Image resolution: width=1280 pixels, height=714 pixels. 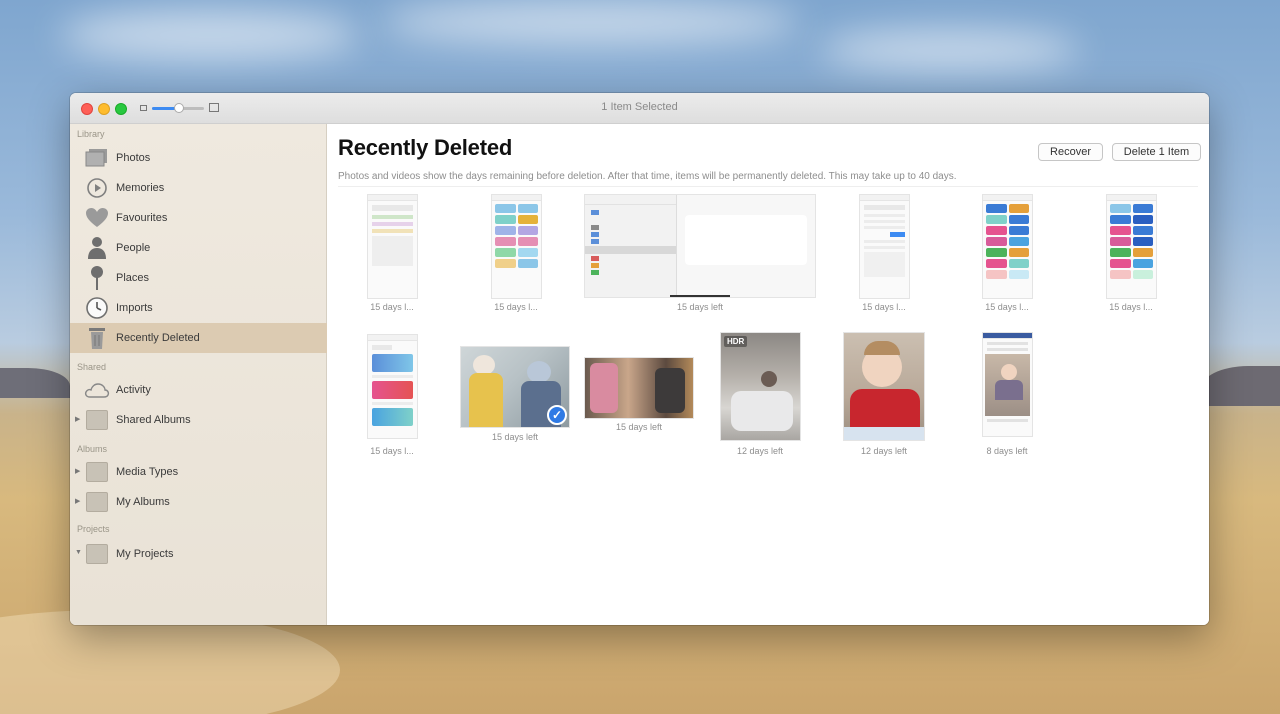 What do you see at coordinates (140, 188) in the screenshot?
I see `sidebar-item-label: Memories` at bounding box center [140, 188].